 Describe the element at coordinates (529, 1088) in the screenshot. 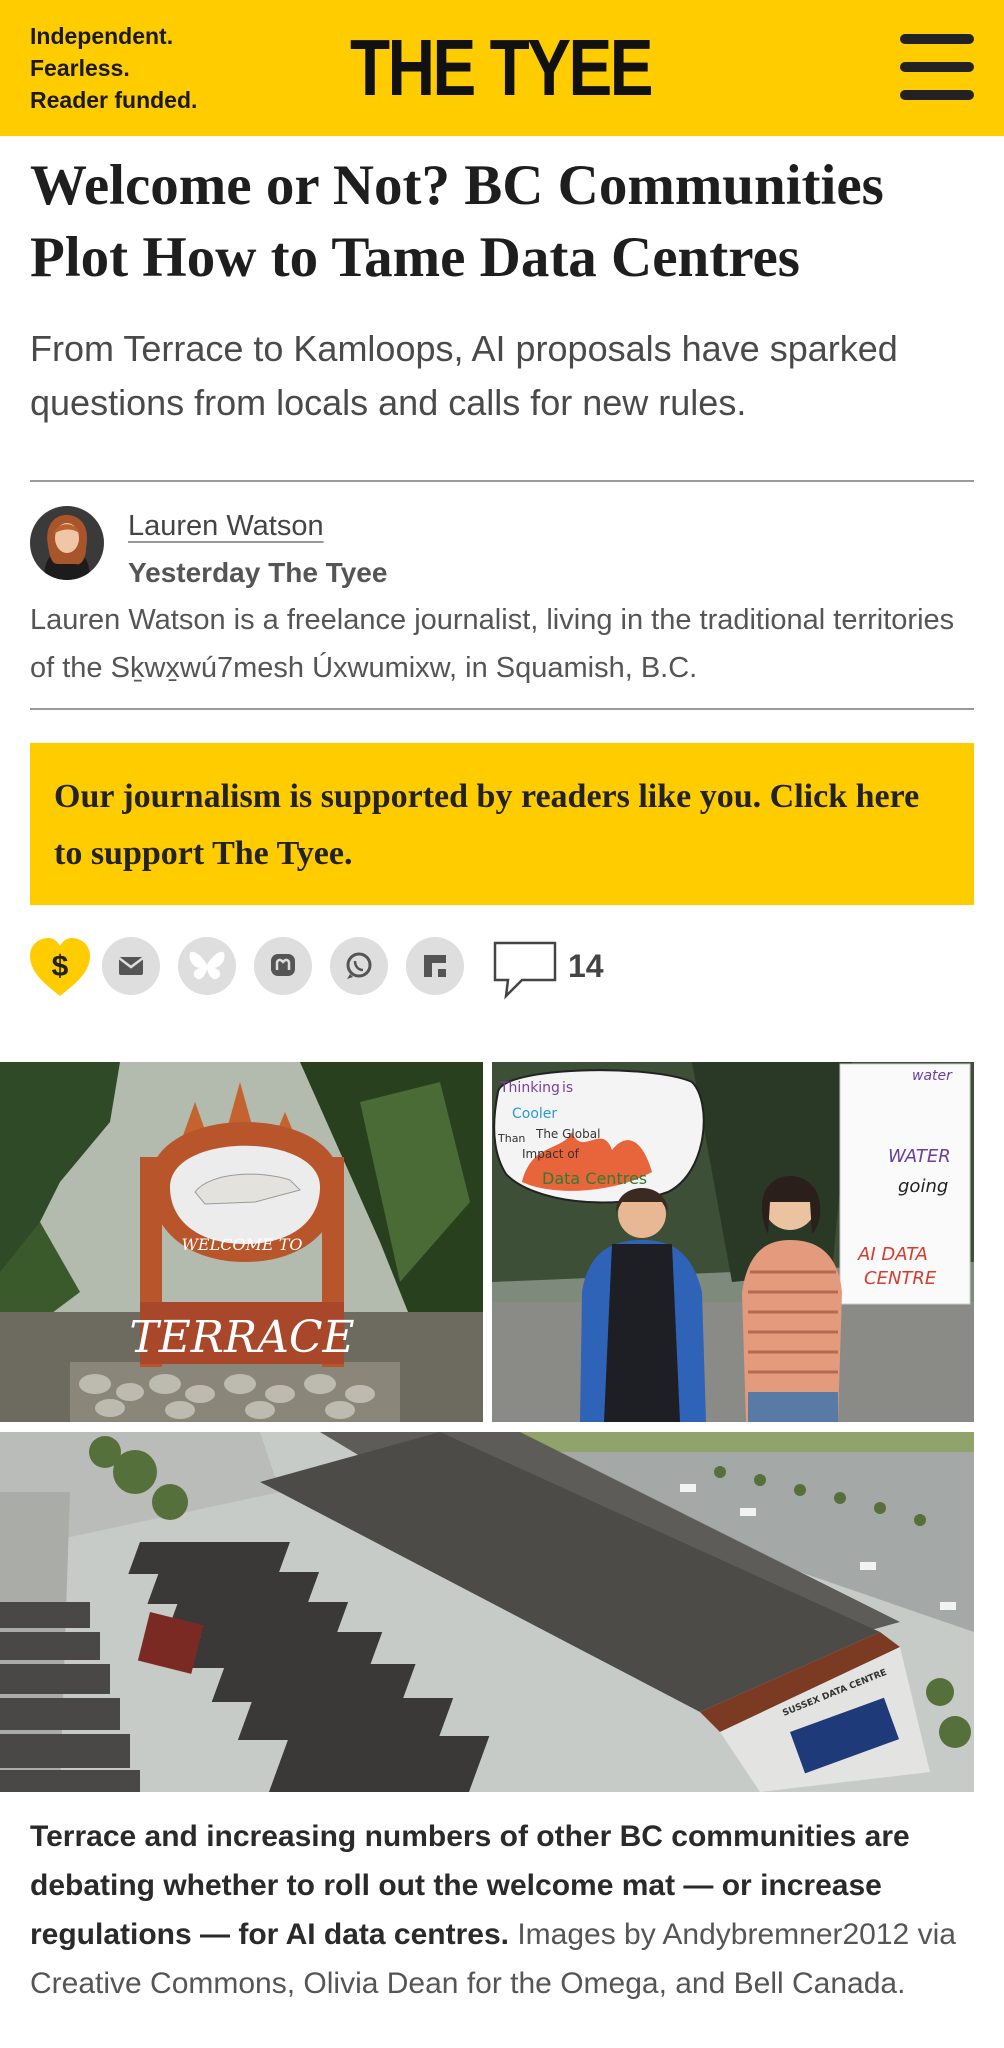

I see `sign-word-1: Thinking` at that location.